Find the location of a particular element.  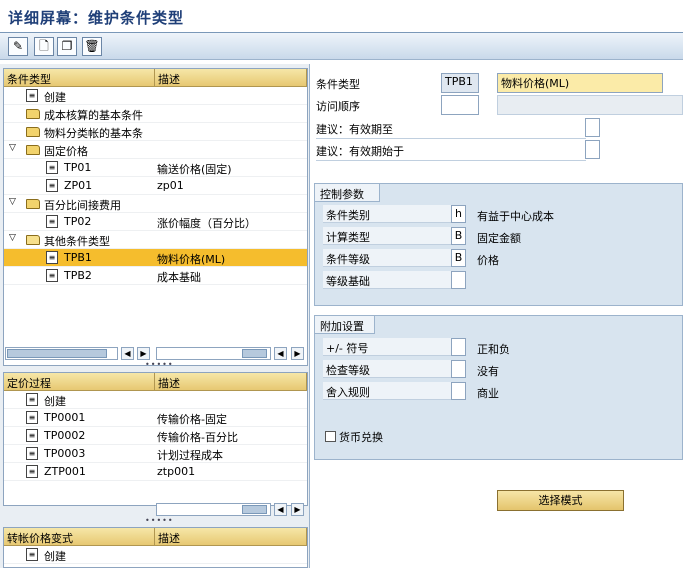

tree-node-description: 输送价格(固定) is located at coordinates (194, 169).